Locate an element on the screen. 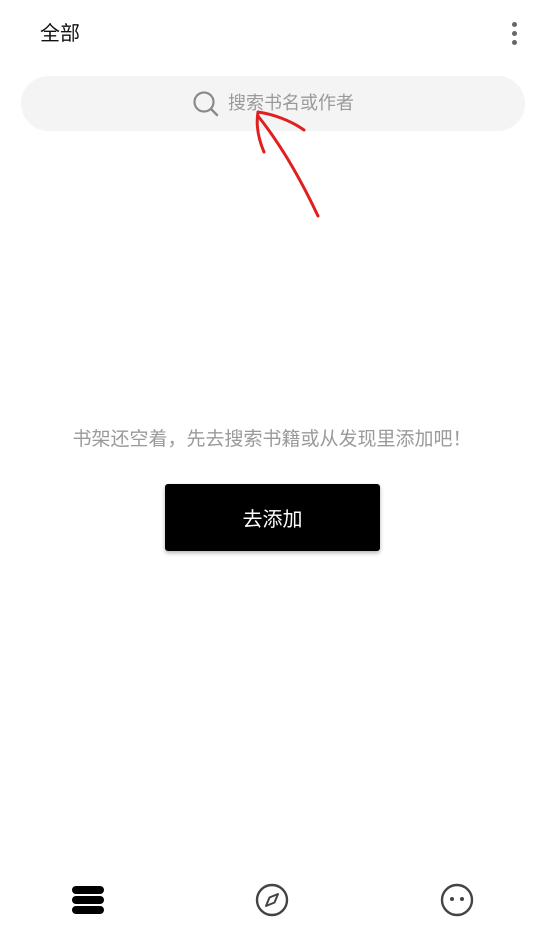 The image size is (544, 930). search-icon is located at coordinates (206, 103).